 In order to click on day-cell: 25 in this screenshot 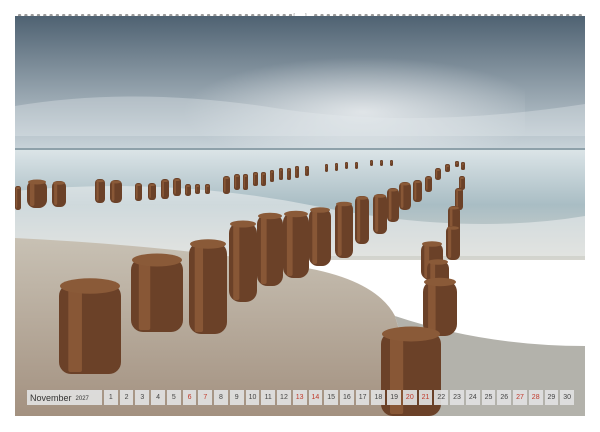, I will do `click(488, 397)`.